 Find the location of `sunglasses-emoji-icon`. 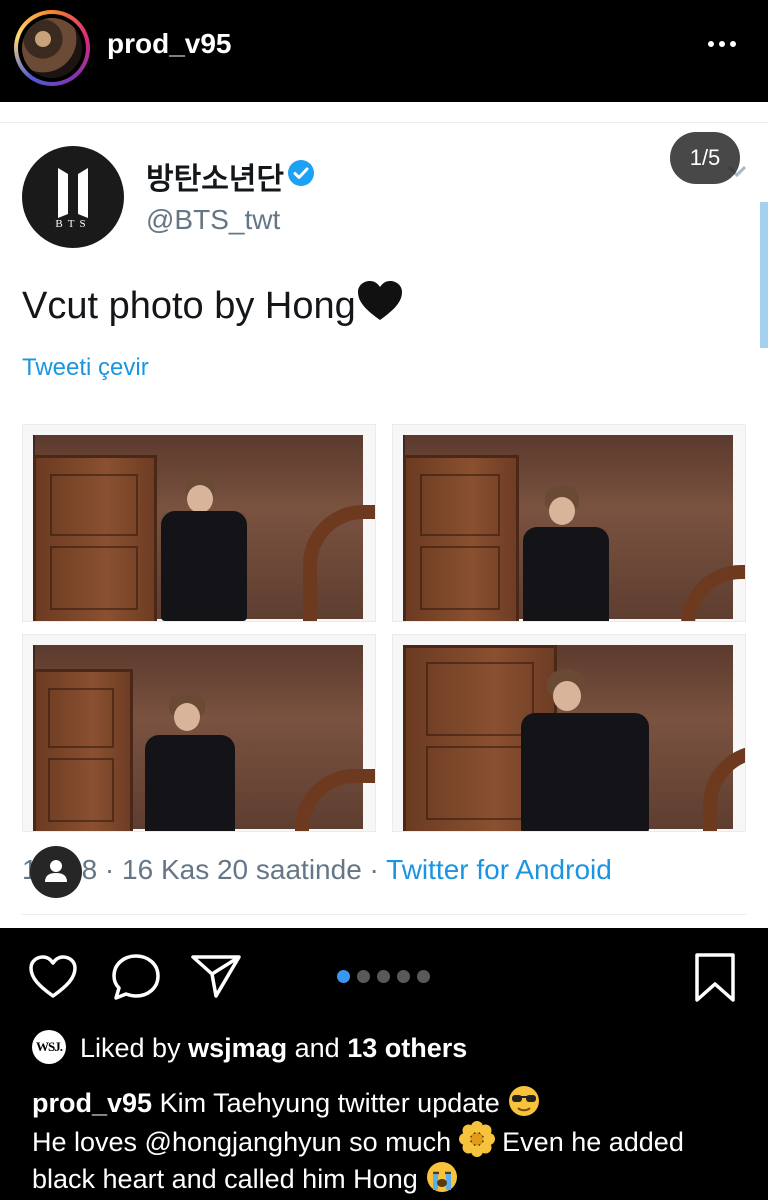

sunglasses-emoji-icon is located at coordinates (524, 1101).